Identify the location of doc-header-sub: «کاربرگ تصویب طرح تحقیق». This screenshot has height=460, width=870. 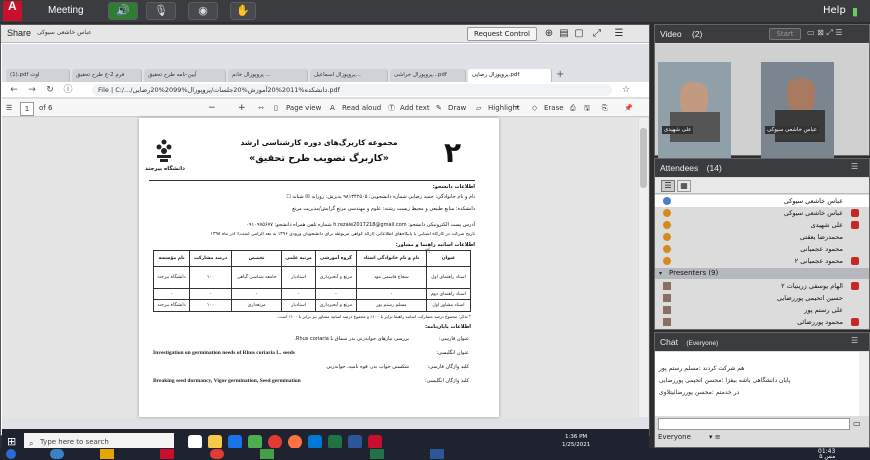
(319, 158).